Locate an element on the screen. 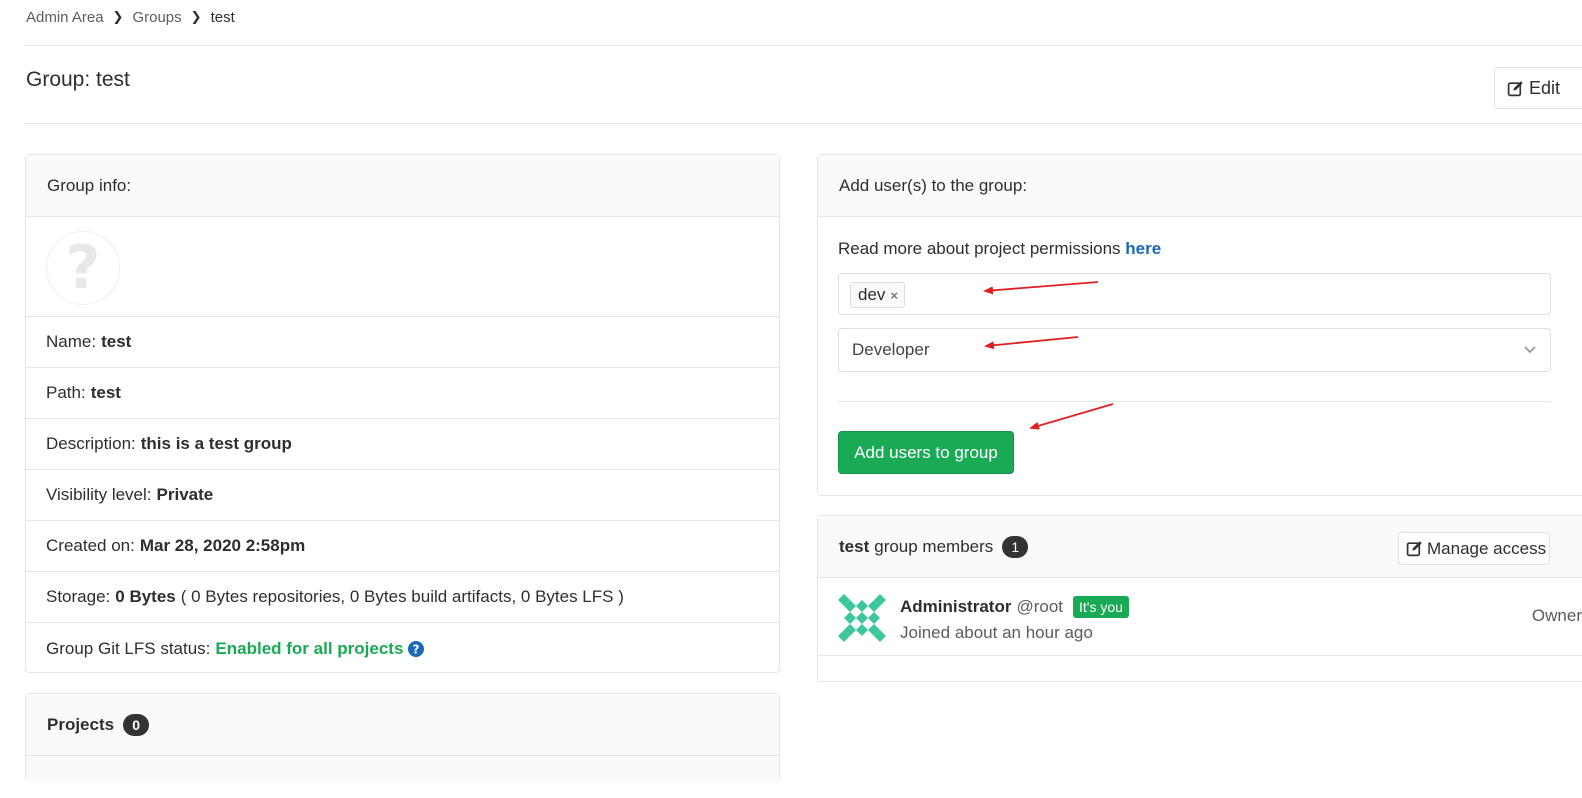 This screenshot has height=798, width=1582. group-avatar-placeholder-icon: ? is located at coordinates (83, 268).